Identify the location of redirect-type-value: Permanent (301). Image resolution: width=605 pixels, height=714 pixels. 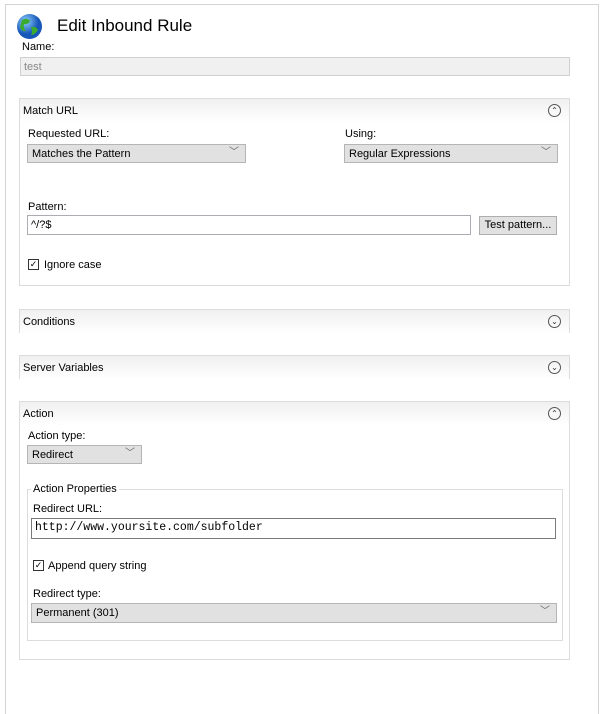
(77, 613).